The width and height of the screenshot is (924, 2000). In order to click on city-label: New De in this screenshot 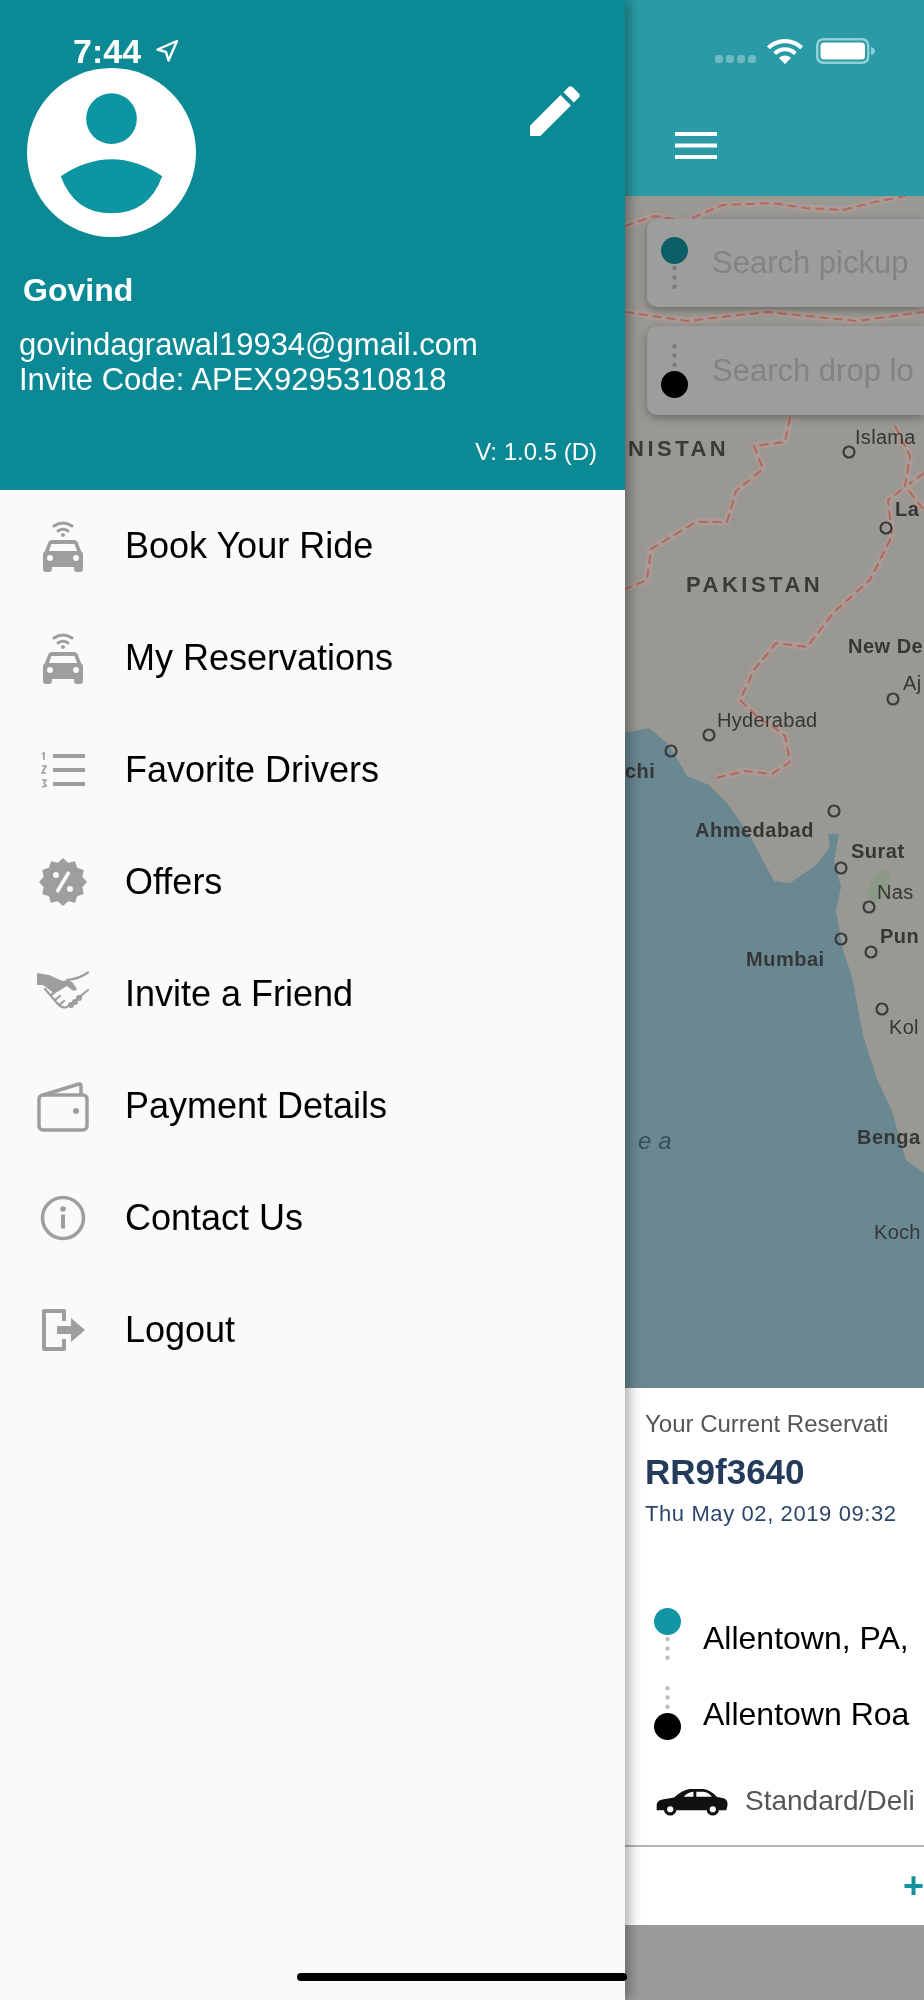, I will do `click(886, 646)`.